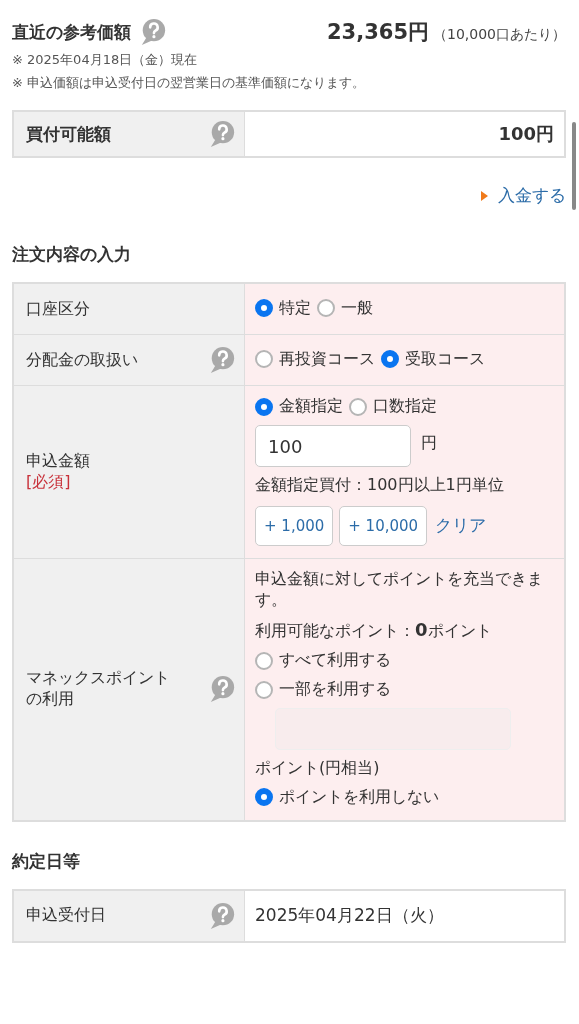 The width and height of the screenshot is (579, 1024). What do you see at coordinates (399, 589) in the screenshot?
I see `info-text: 申込金額に対してポイントを充当できます。` at bounding box center [399, 589].